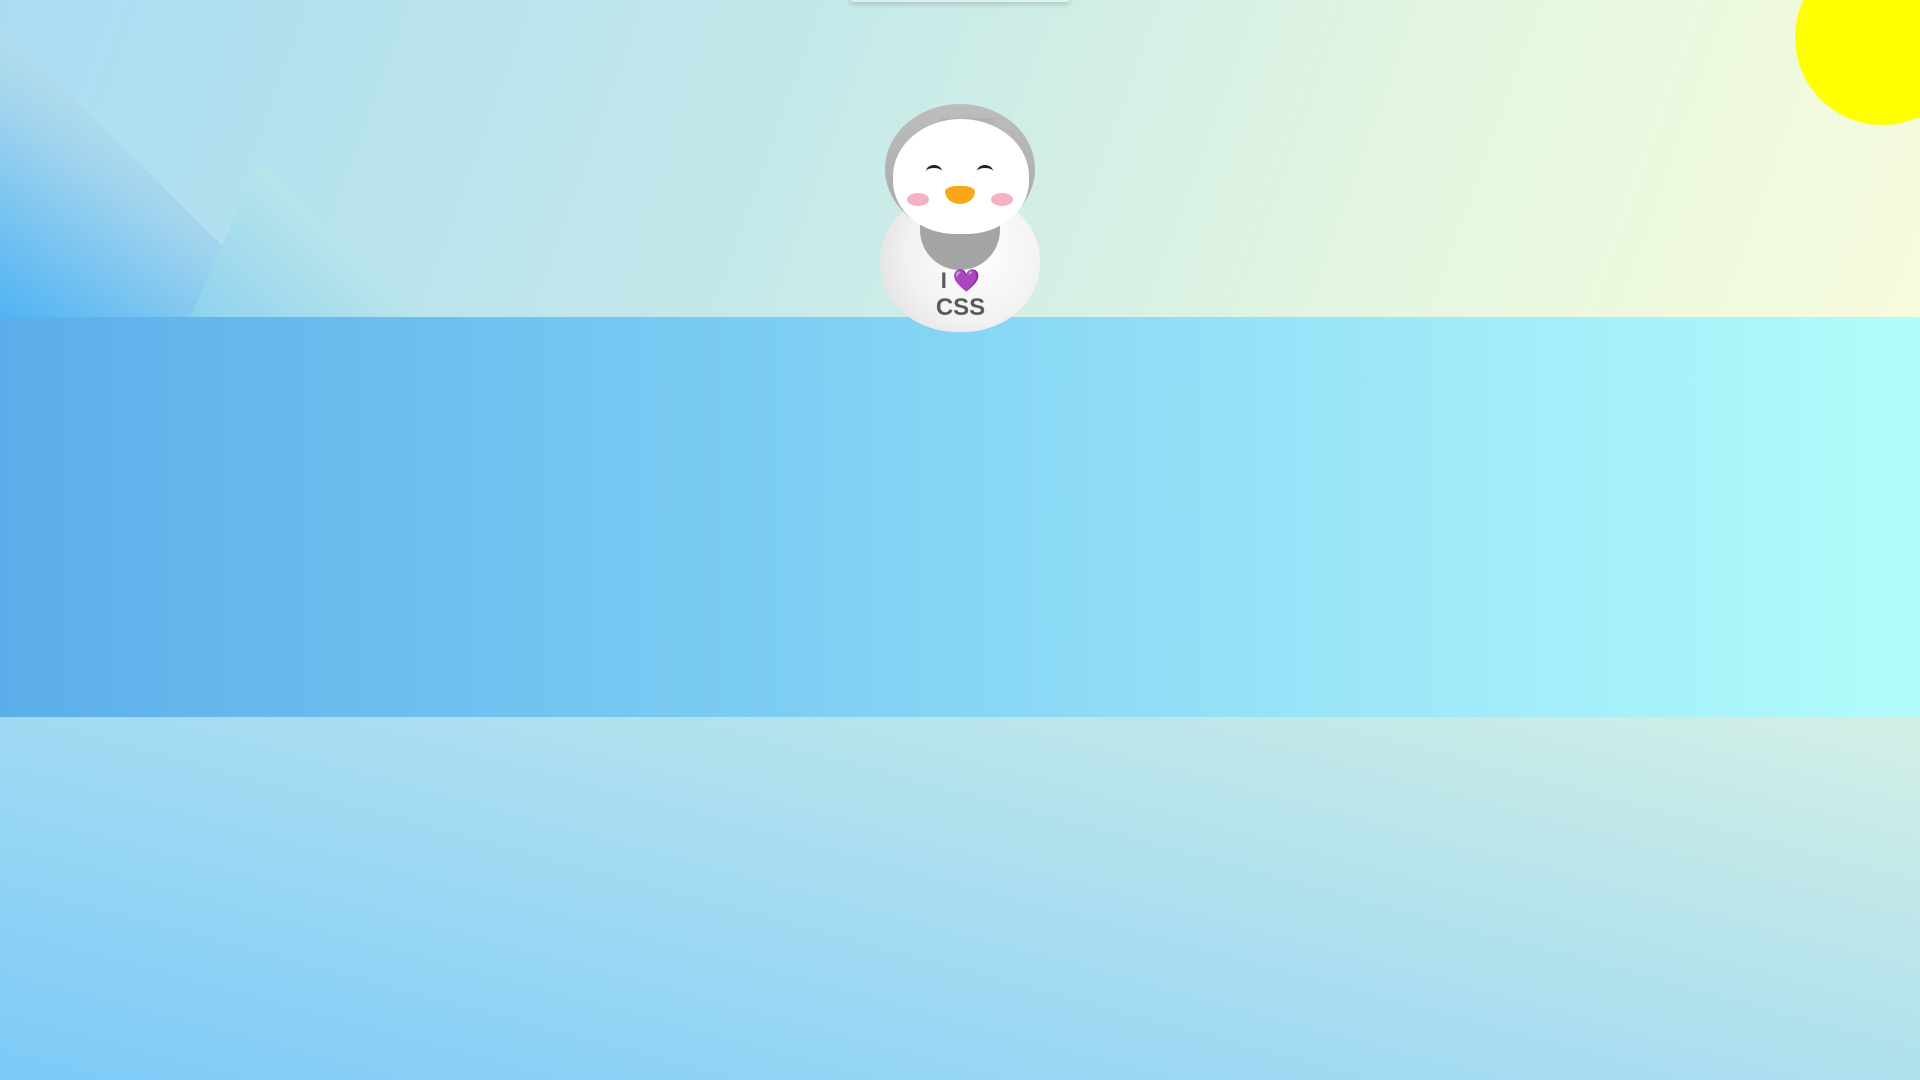  I want to click on penguin-right-eye, so click(985, 171).